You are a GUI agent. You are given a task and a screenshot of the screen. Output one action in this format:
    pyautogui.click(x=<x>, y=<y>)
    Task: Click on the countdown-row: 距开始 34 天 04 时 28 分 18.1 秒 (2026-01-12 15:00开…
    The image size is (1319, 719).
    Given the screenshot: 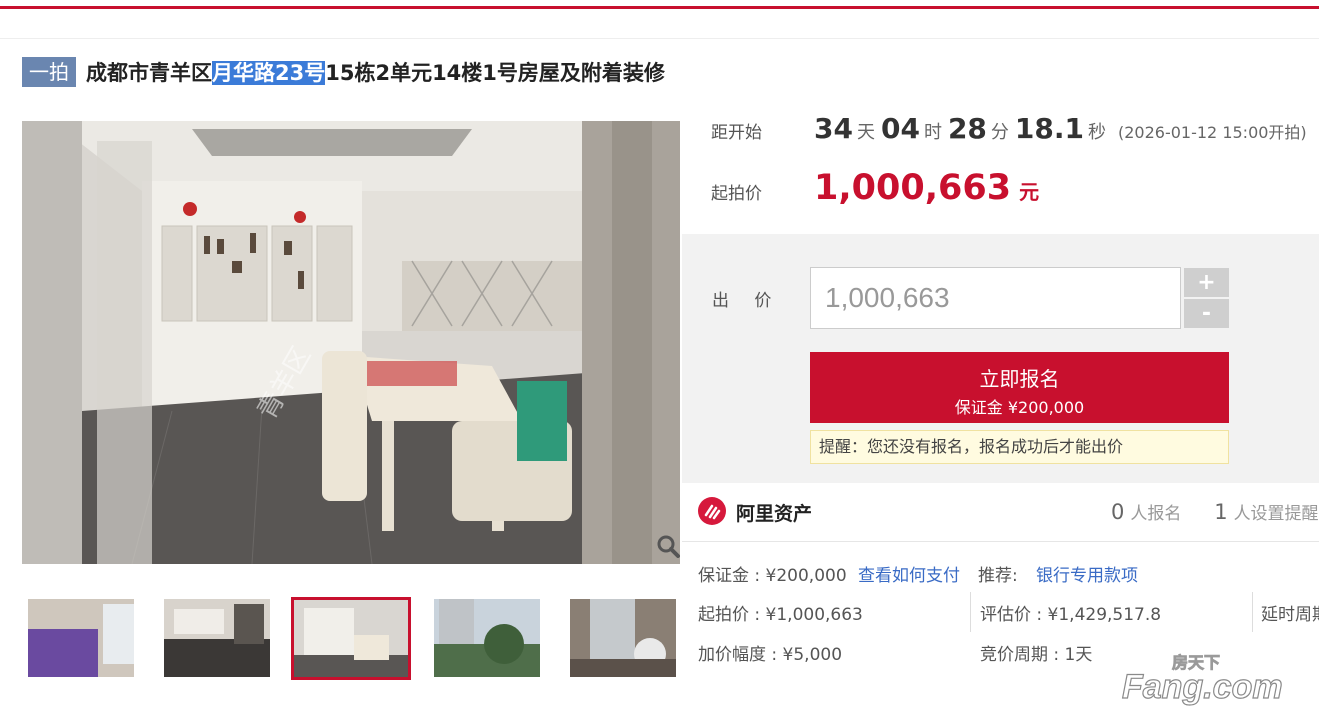 What is the action you would take?
    pyautogui.click(x=1009, y=132)
    